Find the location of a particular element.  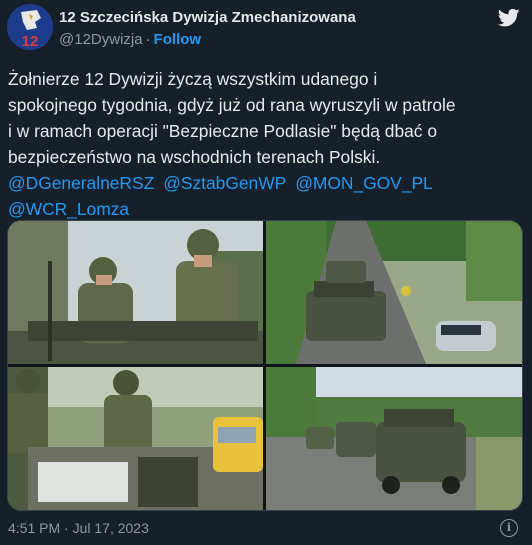

mentions-line: @DGeneralneRSZ @SztabGenWP @MON_GOV_PL is located at coordinates (266, 183).